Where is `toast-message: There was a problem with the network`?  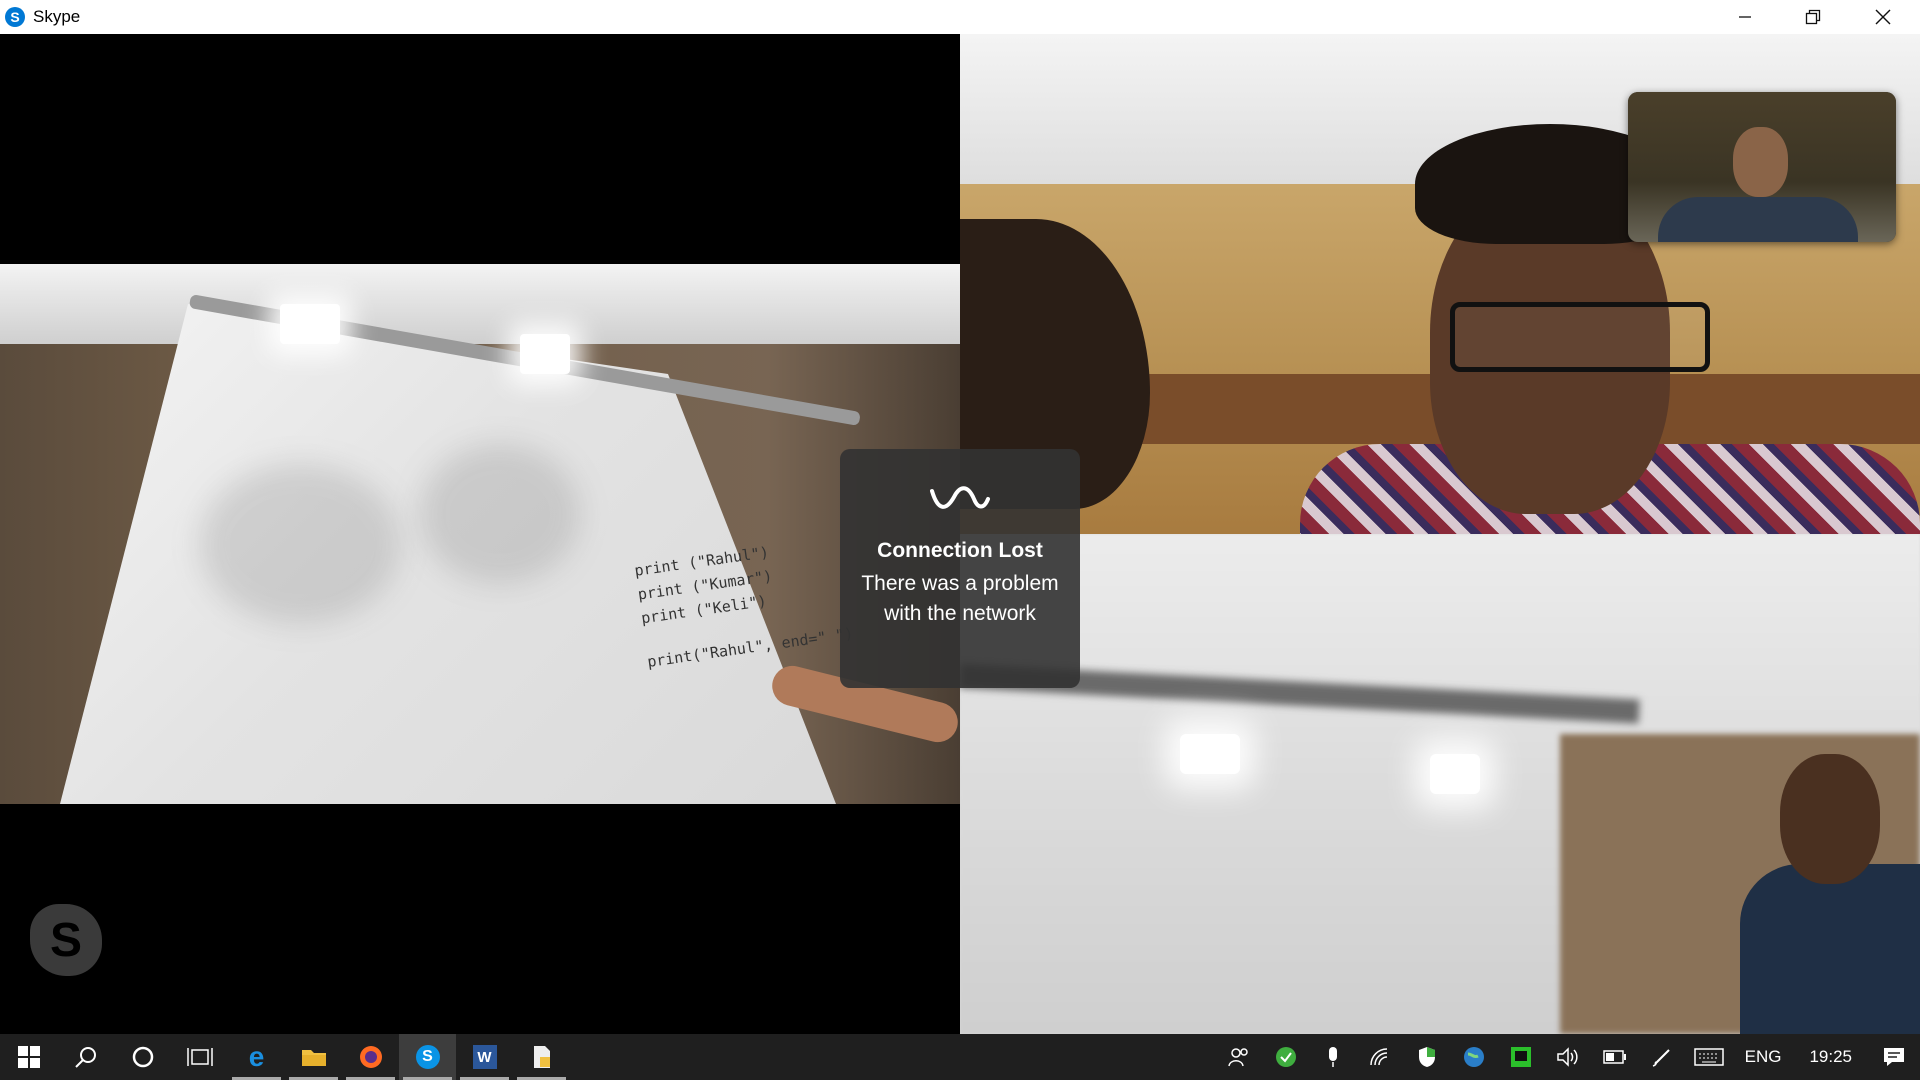
toast-message: There was a problem with the network is located at coordinates (960, 598).